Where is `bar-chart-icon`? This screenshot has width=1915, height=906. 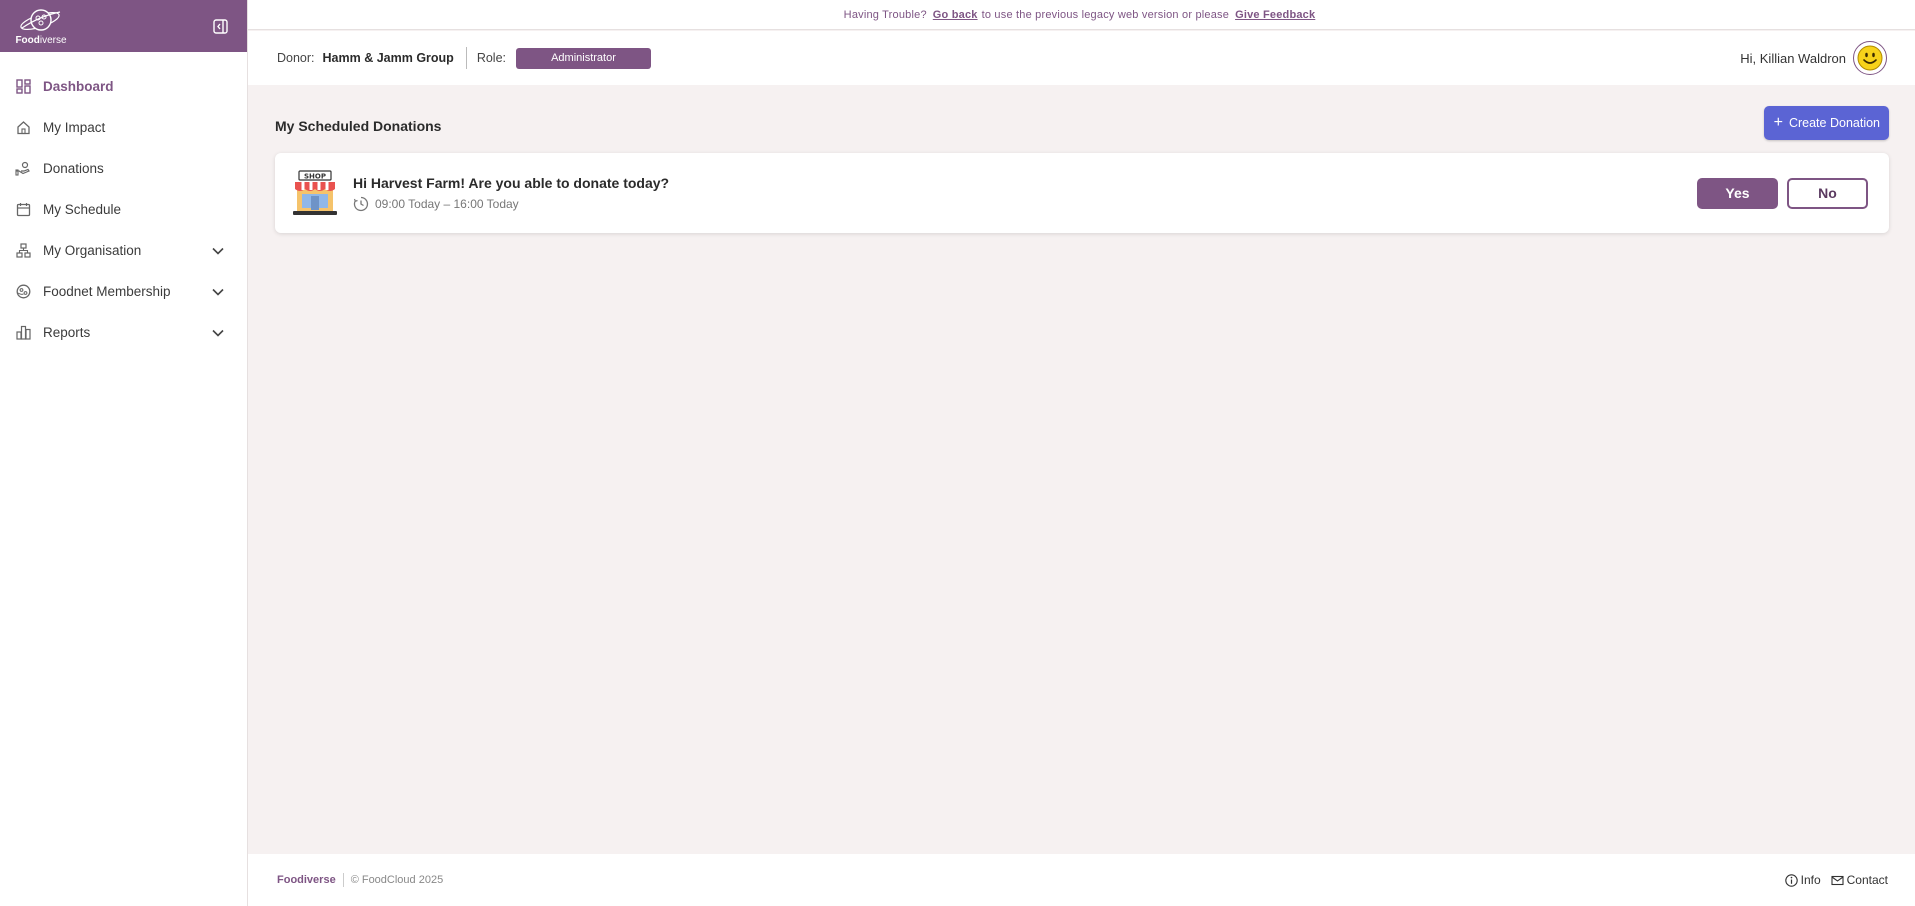 bar-chart-icon is located at coordinates (23, 333).